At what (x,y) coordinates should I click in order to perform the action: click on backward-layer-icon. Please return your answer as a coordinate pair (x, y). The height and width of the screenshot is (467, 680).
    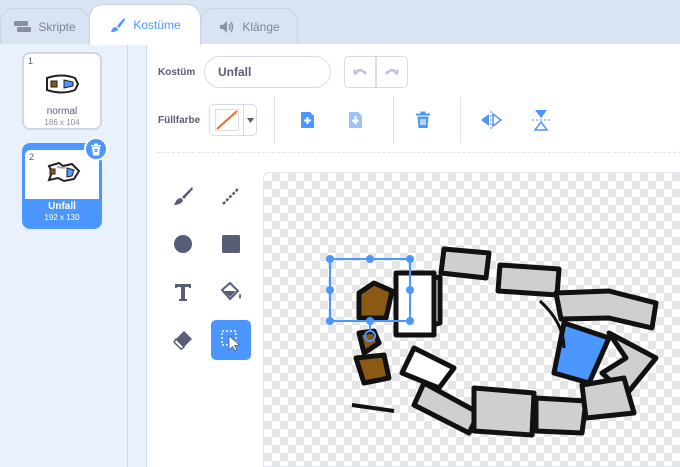
    Looking at the image, I should click on (355, 120).